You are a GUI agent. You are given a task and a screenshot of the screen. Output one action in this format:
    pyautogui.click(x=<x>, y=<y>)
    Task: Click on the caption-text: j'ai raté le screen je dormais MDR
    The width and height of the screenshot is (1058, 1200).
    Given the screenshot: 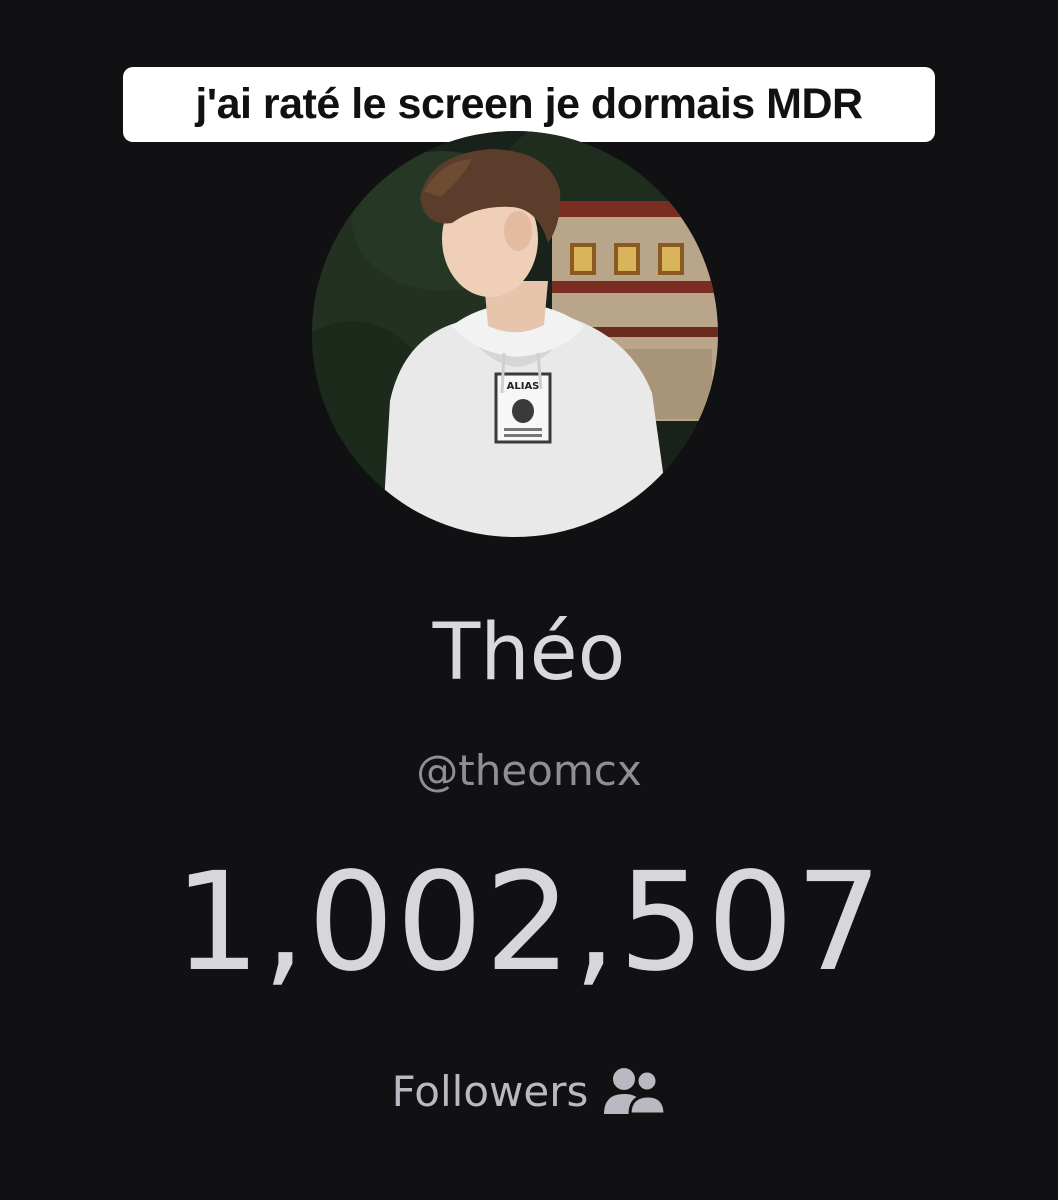 What is the action you would take?
    pyautogui.click(x=529, y=104)
    